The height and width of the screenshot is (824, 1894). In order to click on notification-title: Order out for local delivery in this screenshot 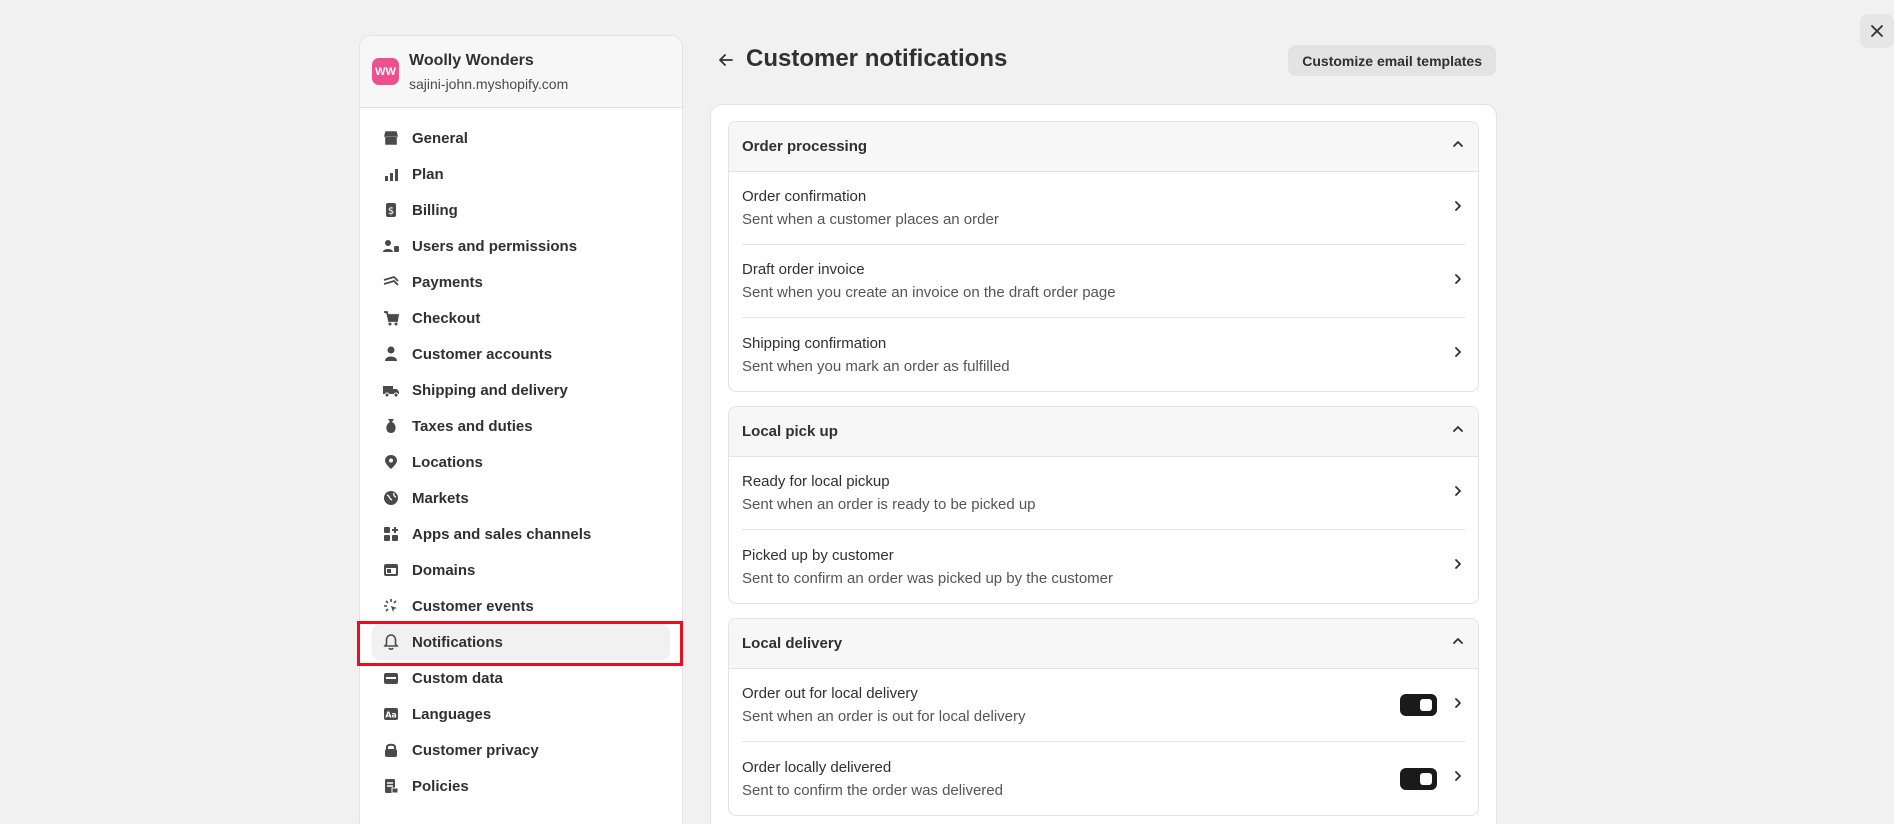, I will do `click(830, 693)`.